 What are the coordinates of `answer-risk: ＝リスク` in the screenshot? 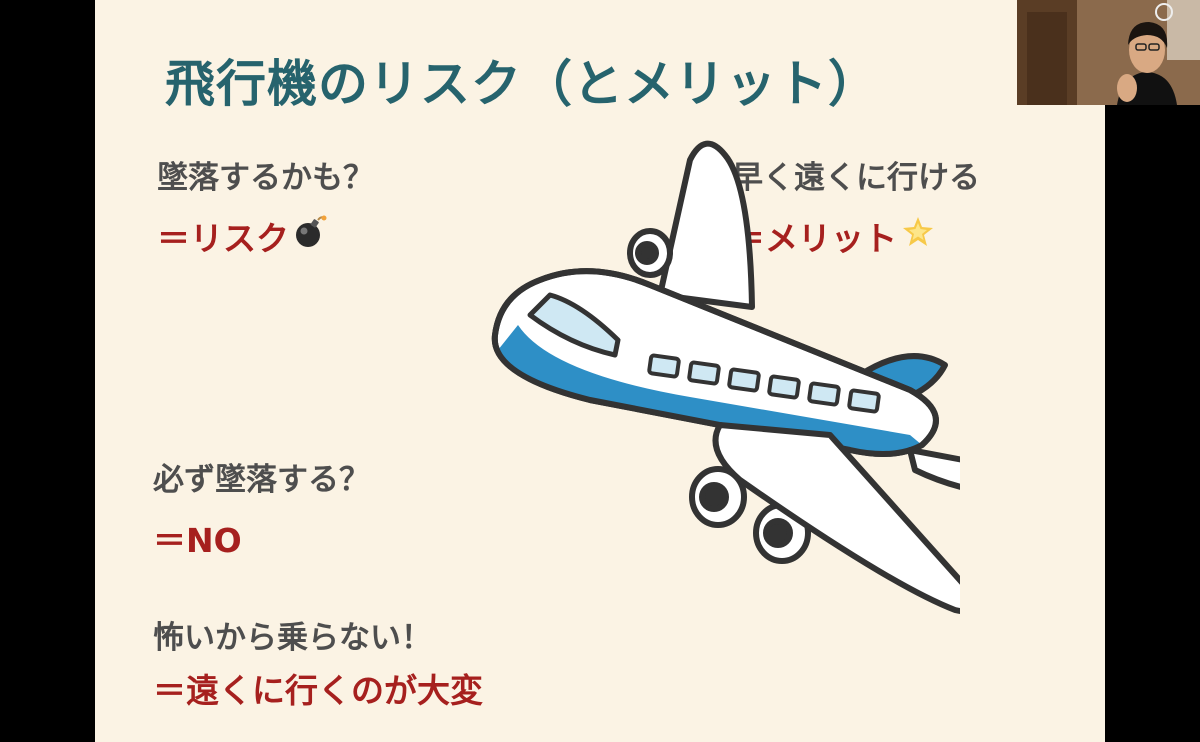 It's located at (242, 236).